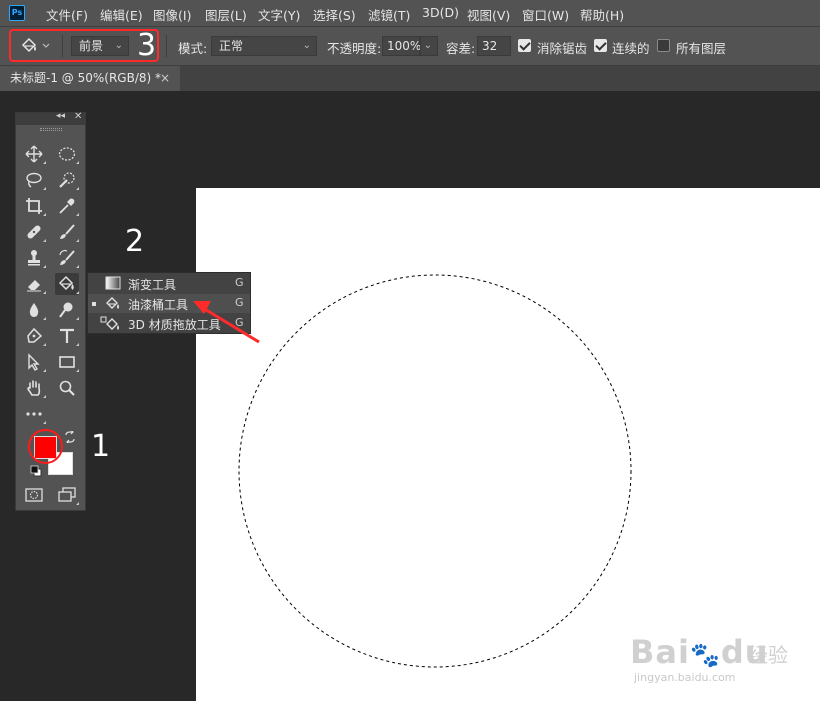 Image resolution: width=820 pixels, height=701 pixels. I want to click on mode-dropdown: 正常 ⌄, so click(264, 46).